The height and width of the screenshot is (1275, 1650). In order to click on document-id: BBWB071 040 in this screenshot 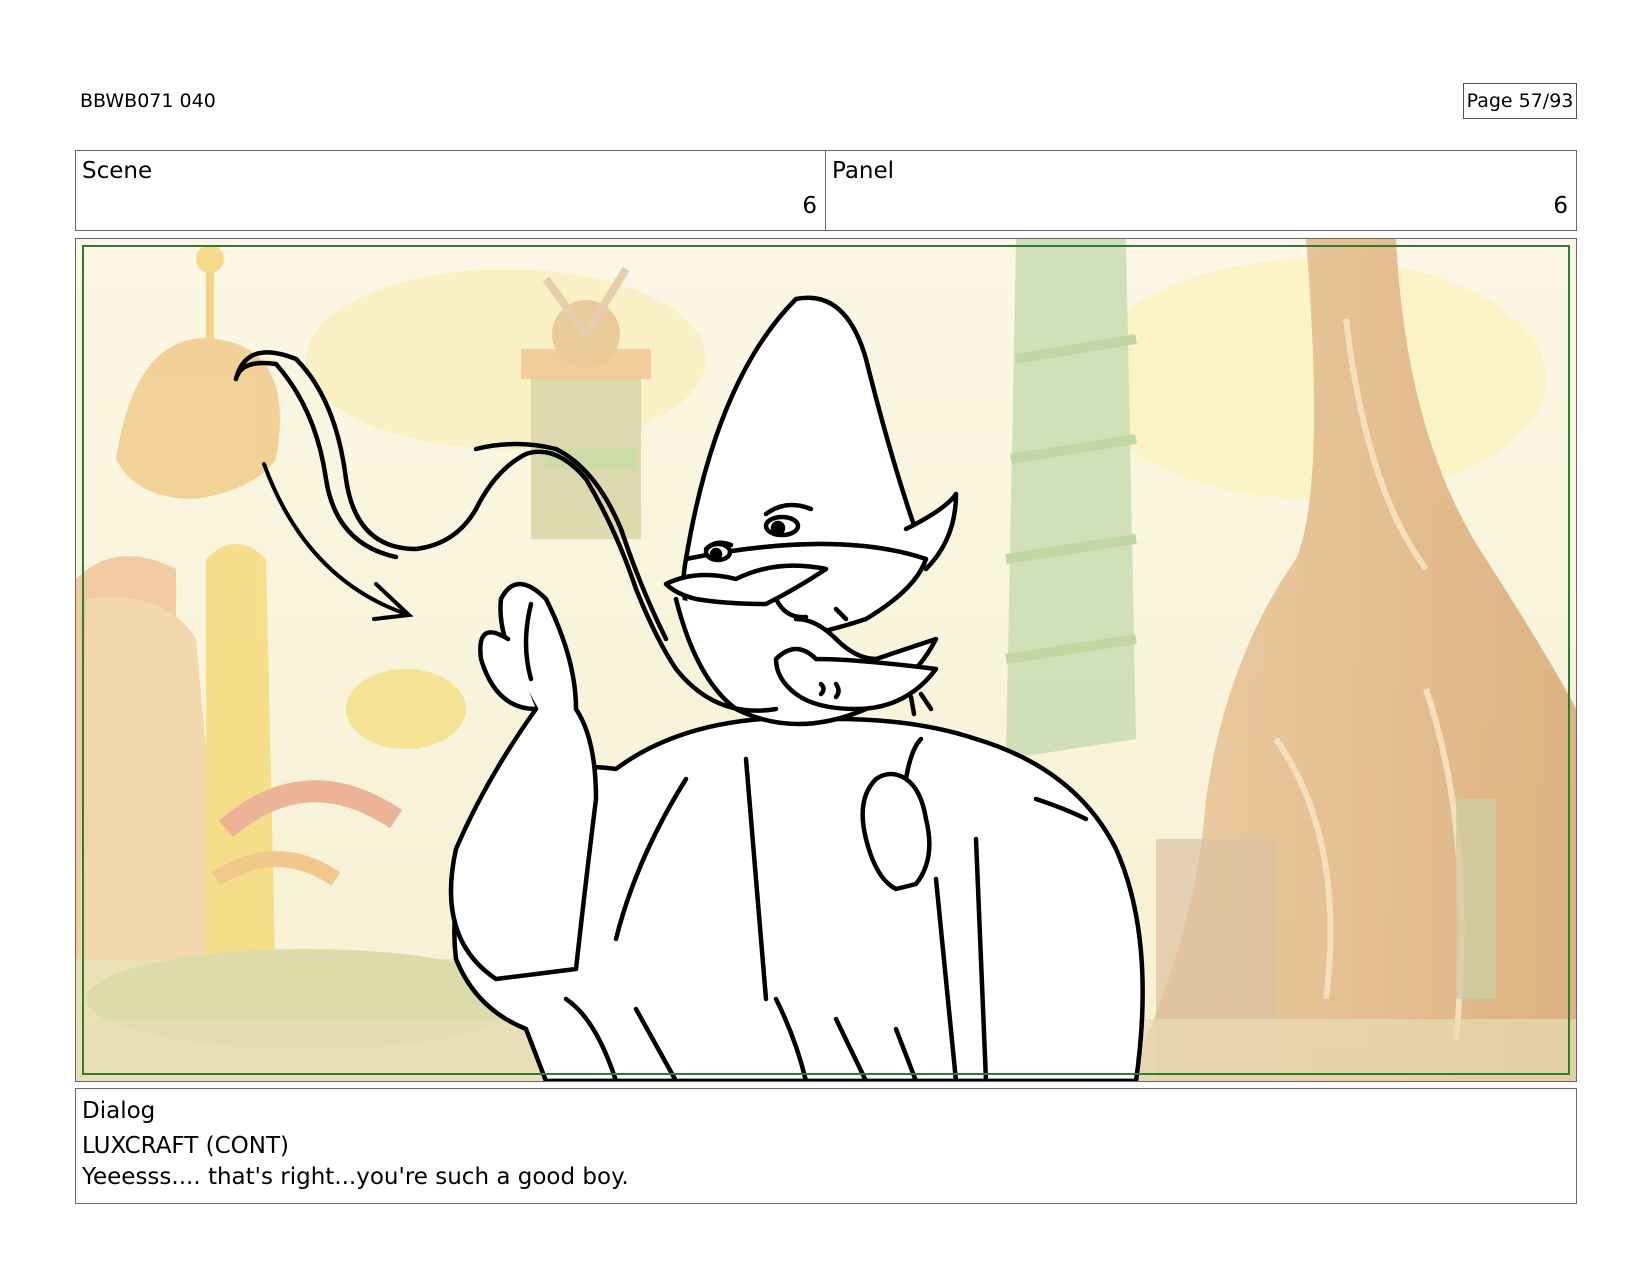, I will do `click(148, 101)`.